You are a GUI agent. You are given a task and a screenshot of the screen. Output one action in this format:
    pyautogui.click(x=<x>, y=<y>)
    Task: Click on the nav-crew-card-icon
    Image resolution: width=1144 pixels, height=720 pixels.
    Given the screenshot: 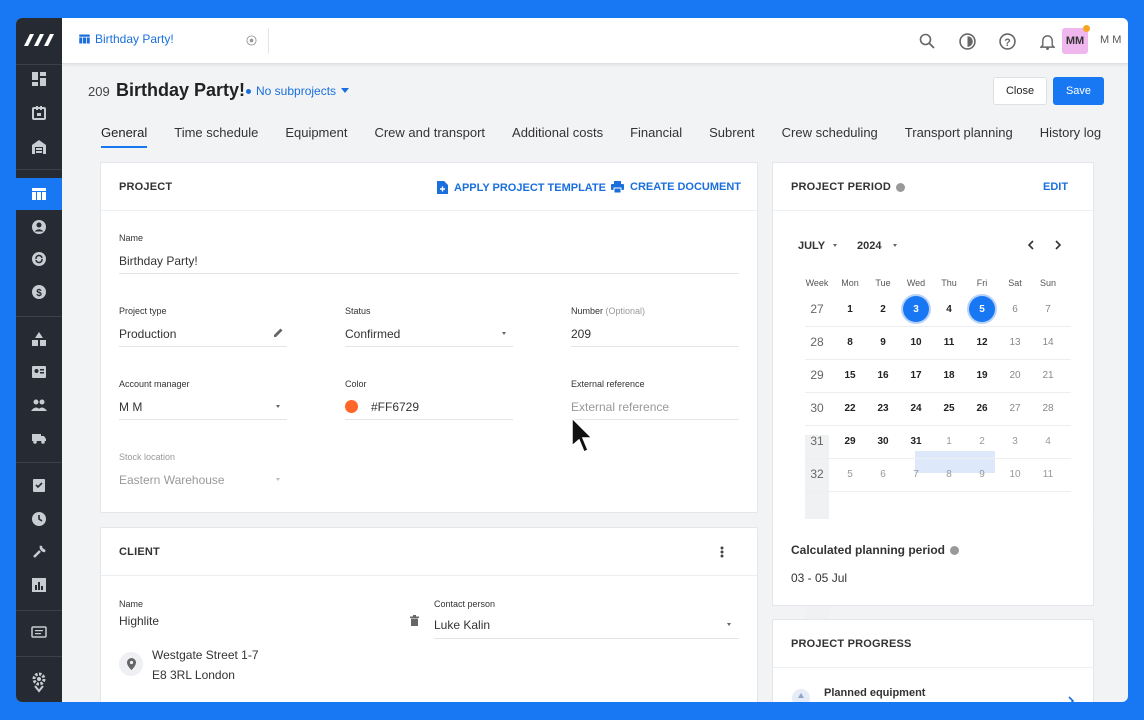 What is the action you would take?
    pyautogui.click(x=39, y=372)
    